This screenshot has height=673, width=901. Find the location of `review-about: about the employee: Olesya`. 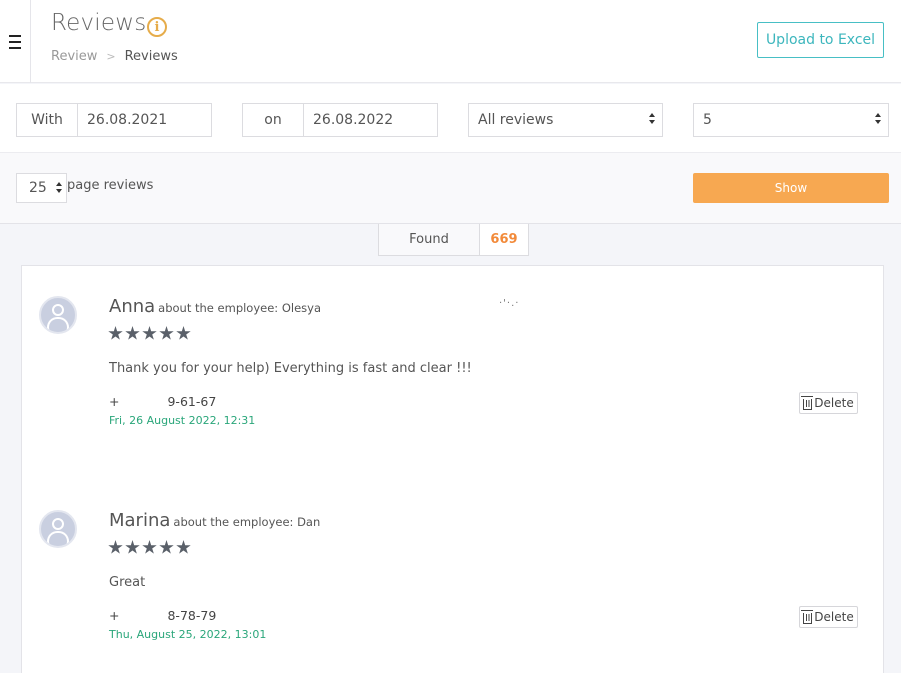

review-about: about the employee: Olesya is located at coordinates (239, 308).